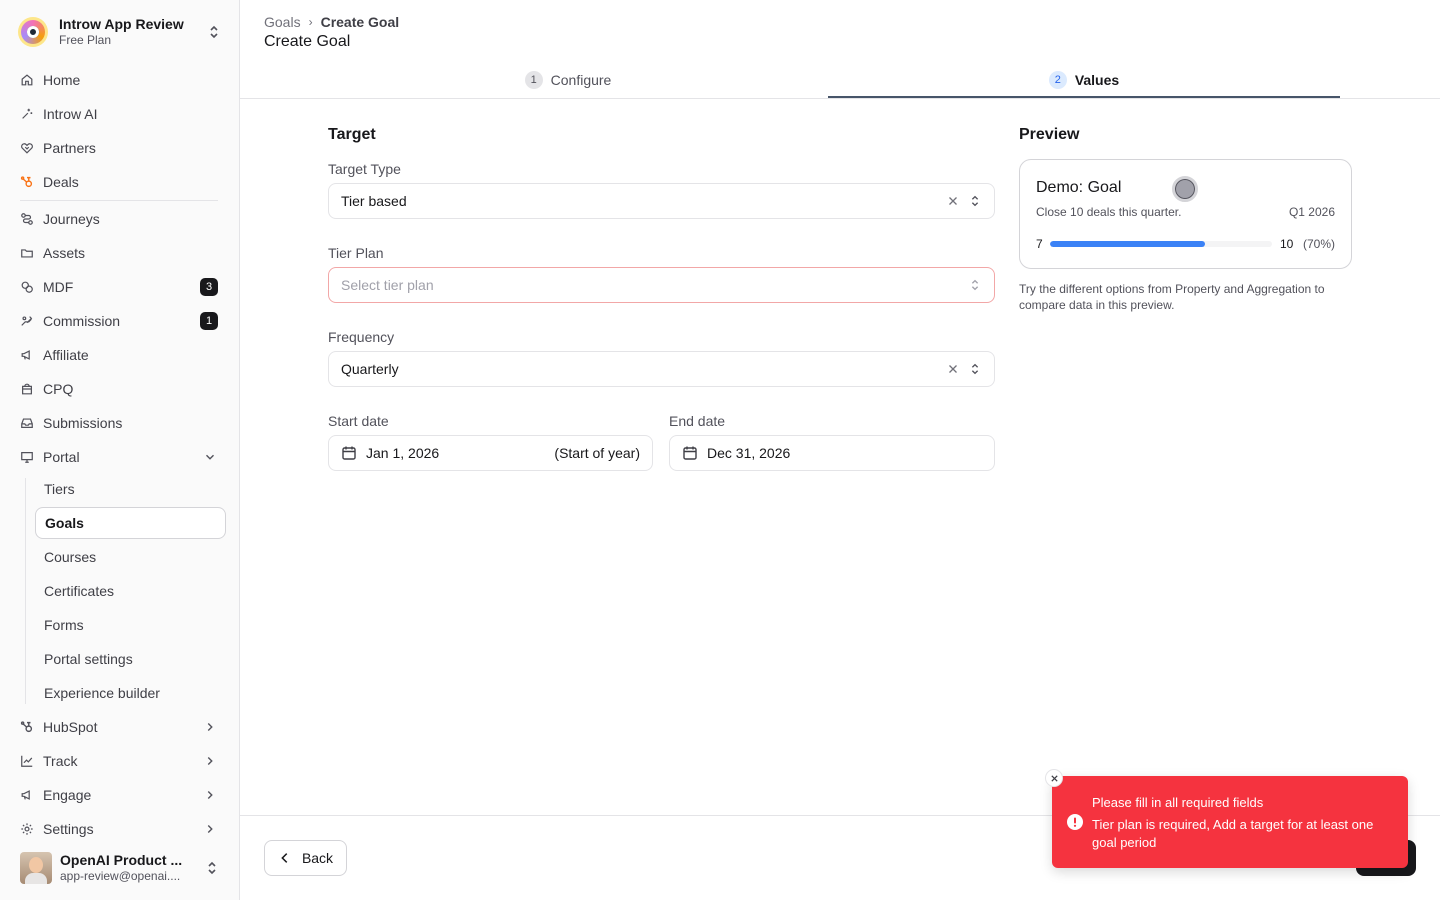  I want to click on home-icon, so click(27, 80).